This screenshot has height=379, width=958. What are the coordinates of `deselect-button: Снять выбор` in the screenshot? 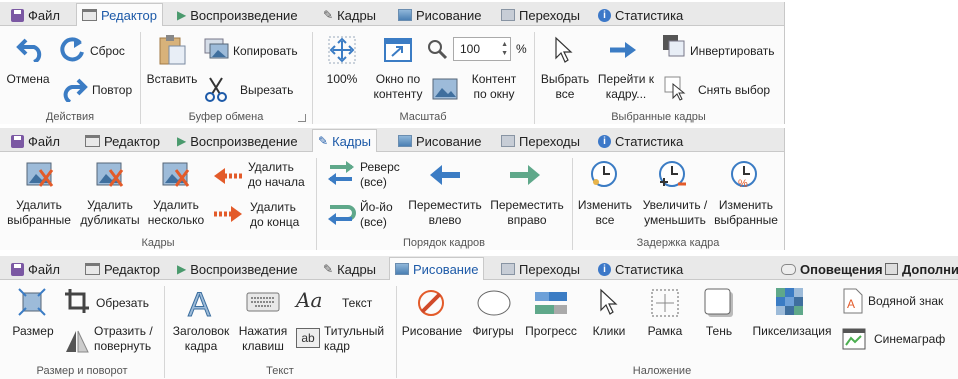 It's located at (734, 90).